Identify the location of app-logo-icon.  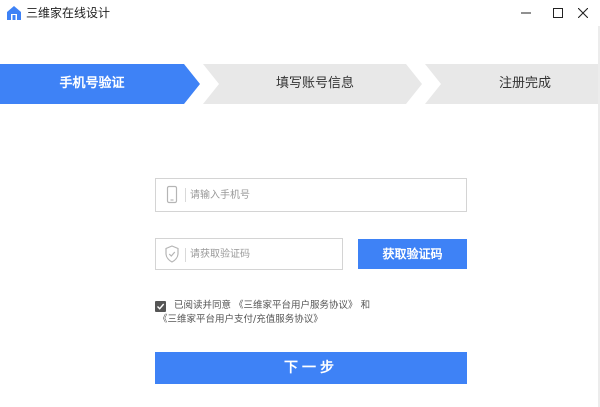
(14, 13).